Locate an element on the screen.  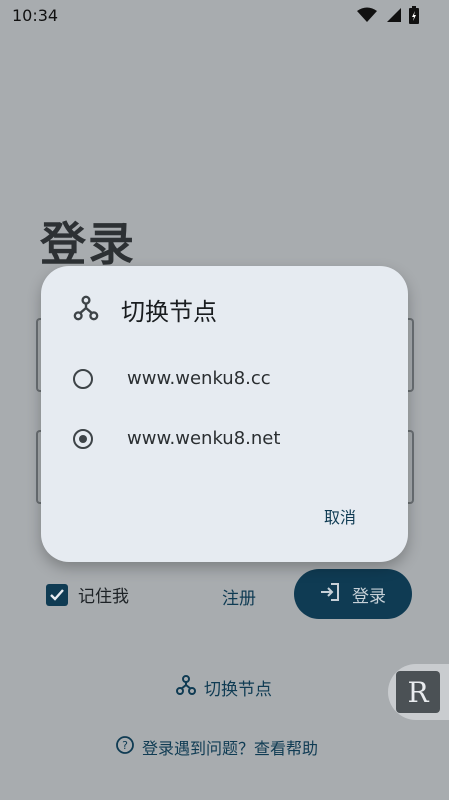
page-title: 登录 is located at coordinates (88, 244).